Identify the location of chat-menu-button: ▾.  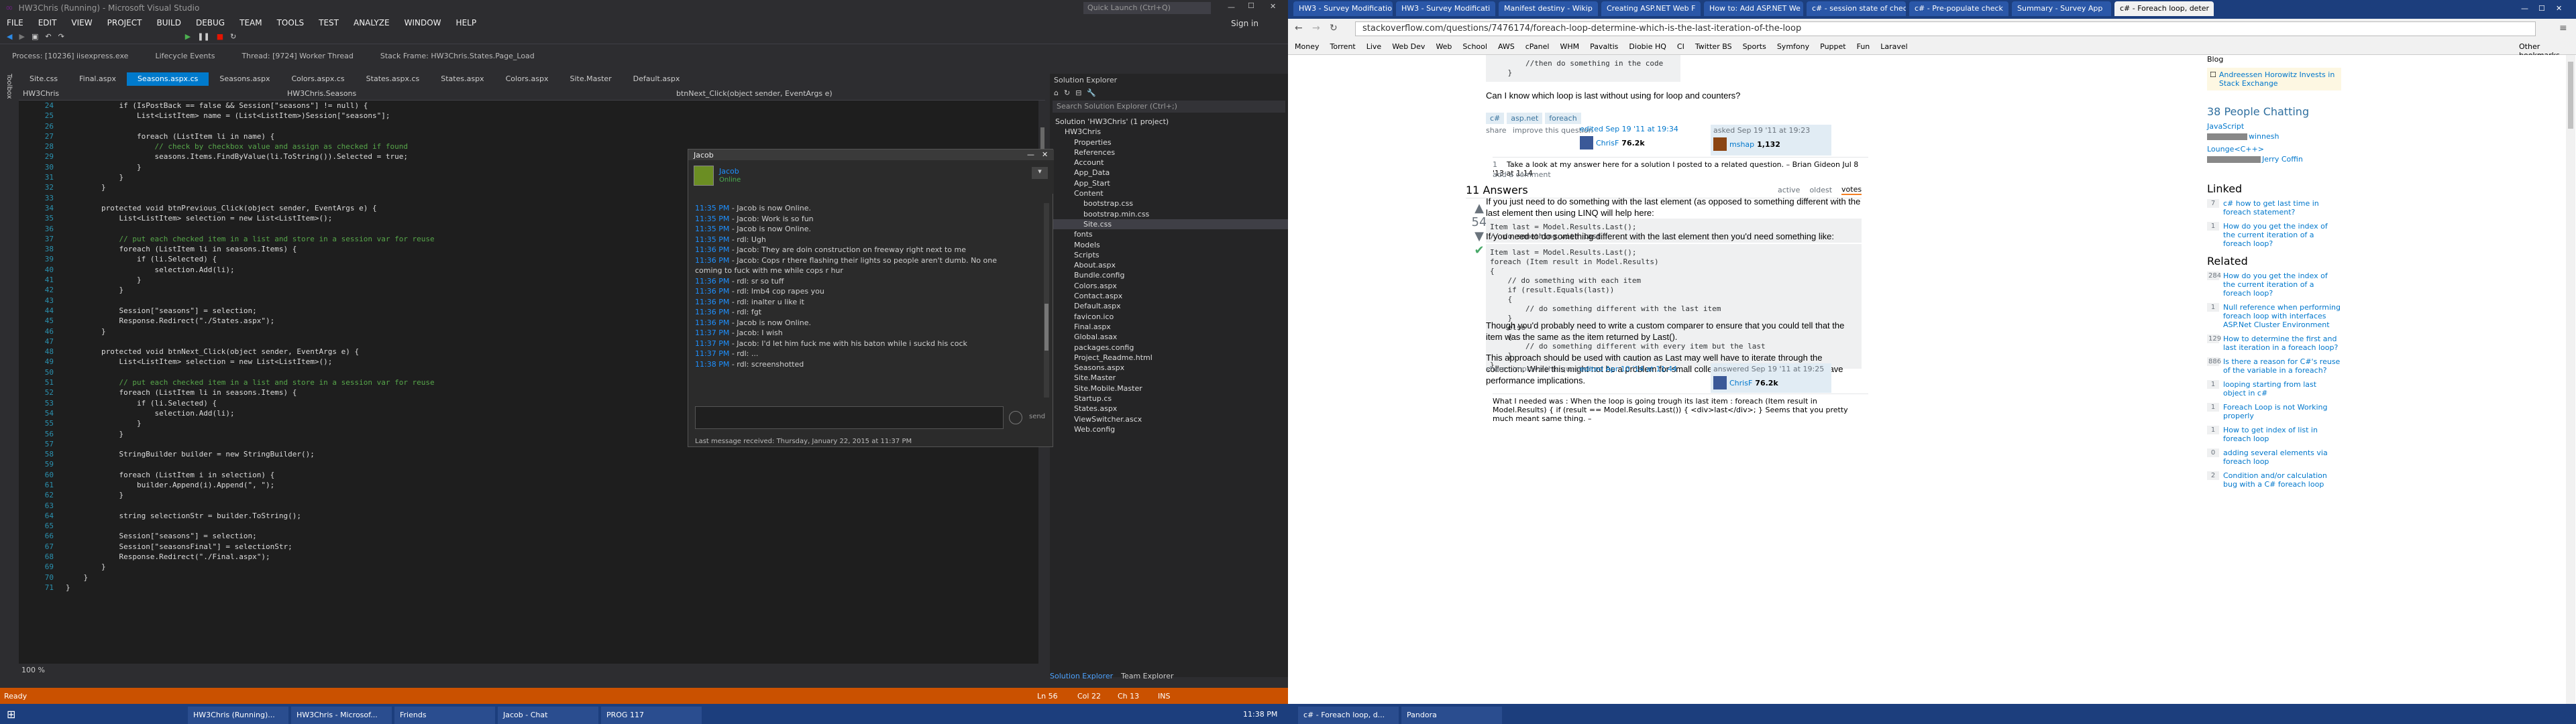
(1040, 173).